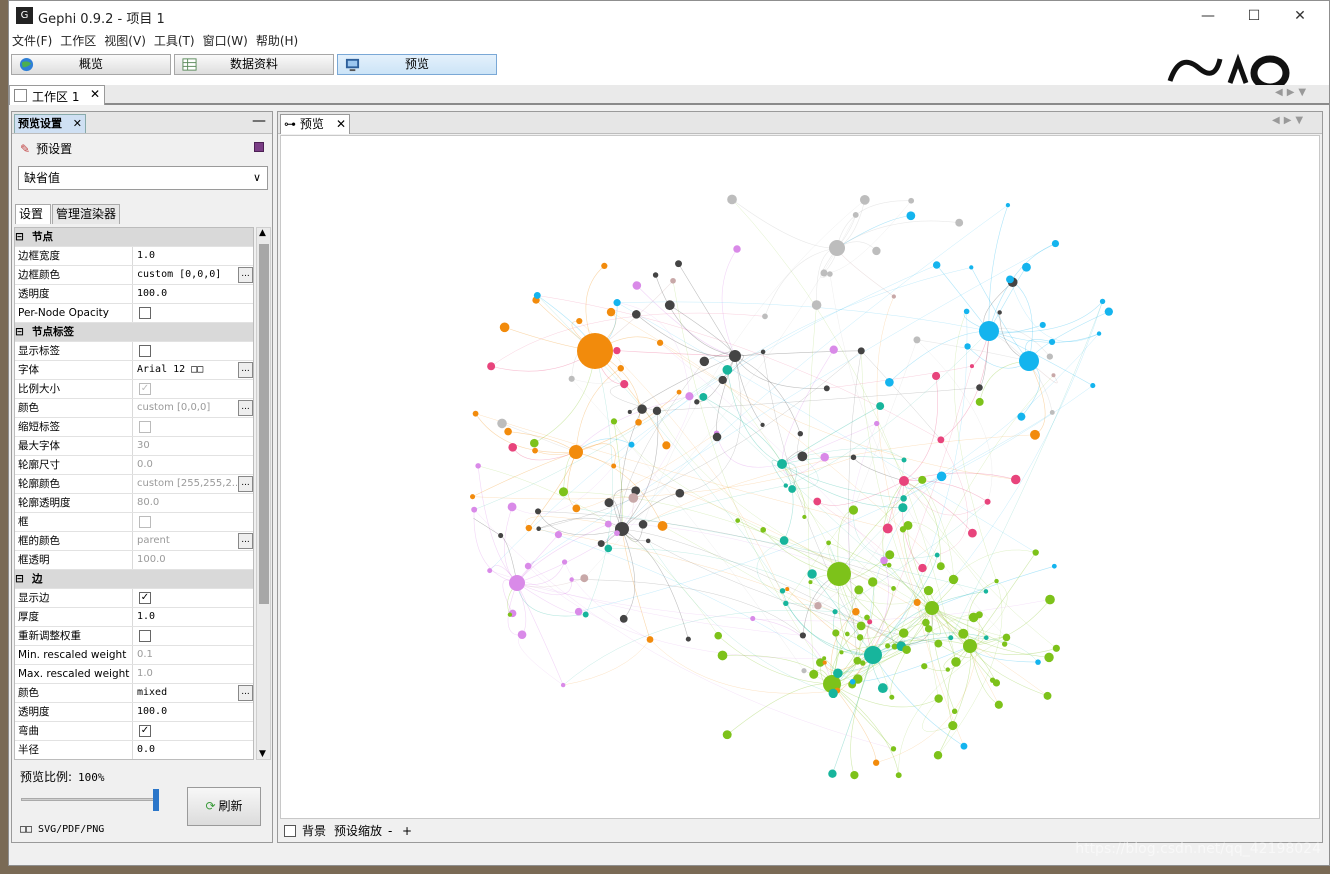 The width and height of the screenshot is (1330, 874). I want to click on preview-settings-close-icon: ✕, so click(77, 123).